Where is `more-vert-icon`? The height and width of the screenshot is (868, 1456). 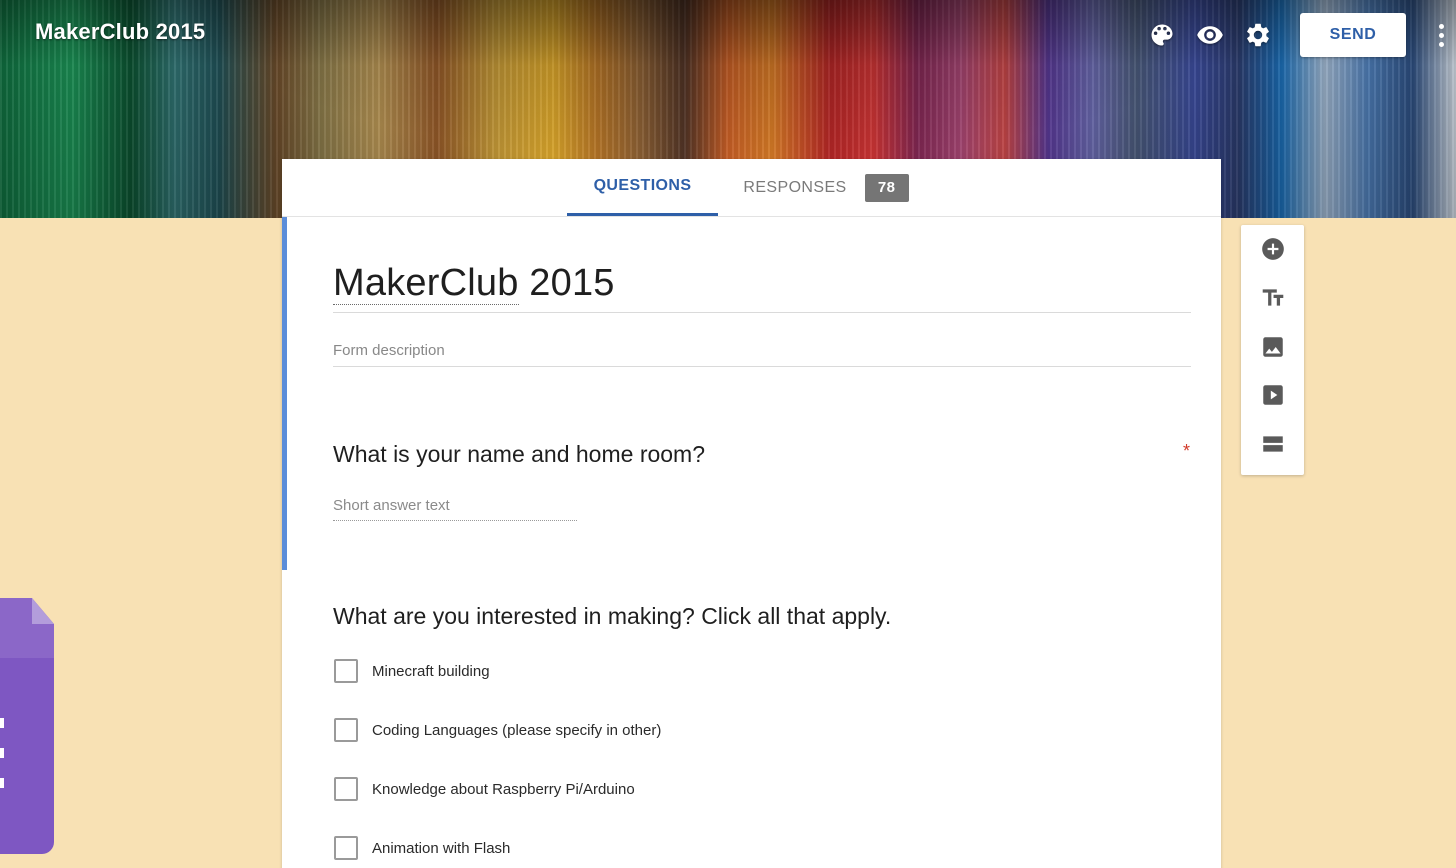
more-vert-icon is located at coordinates (1441, 35).